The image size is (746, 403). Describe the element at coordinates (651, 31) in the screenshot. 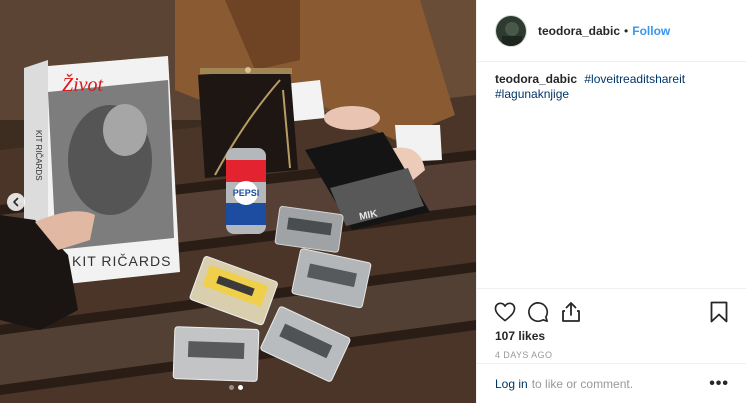

I see `follow-button: Follow` at that location.